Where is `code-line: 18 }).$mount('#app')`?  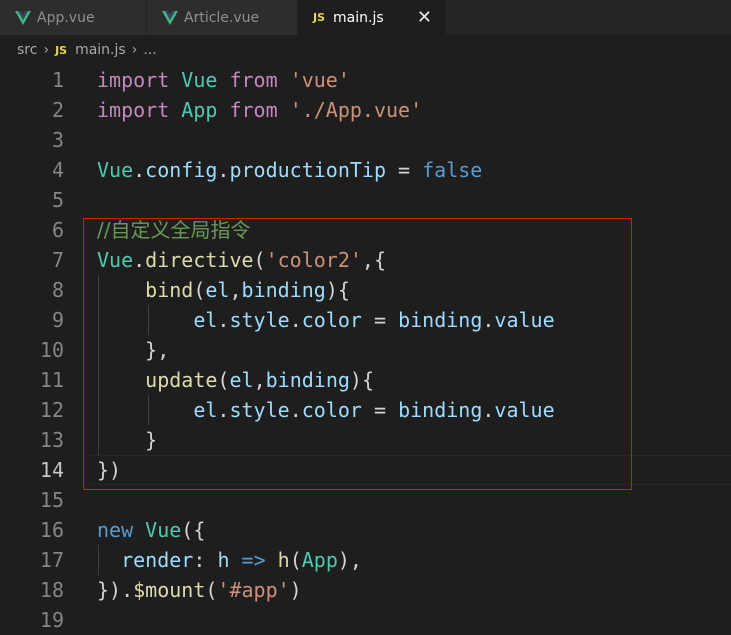
code-line: 18 }).$mount('#app') is located at coordinates (365, 590).